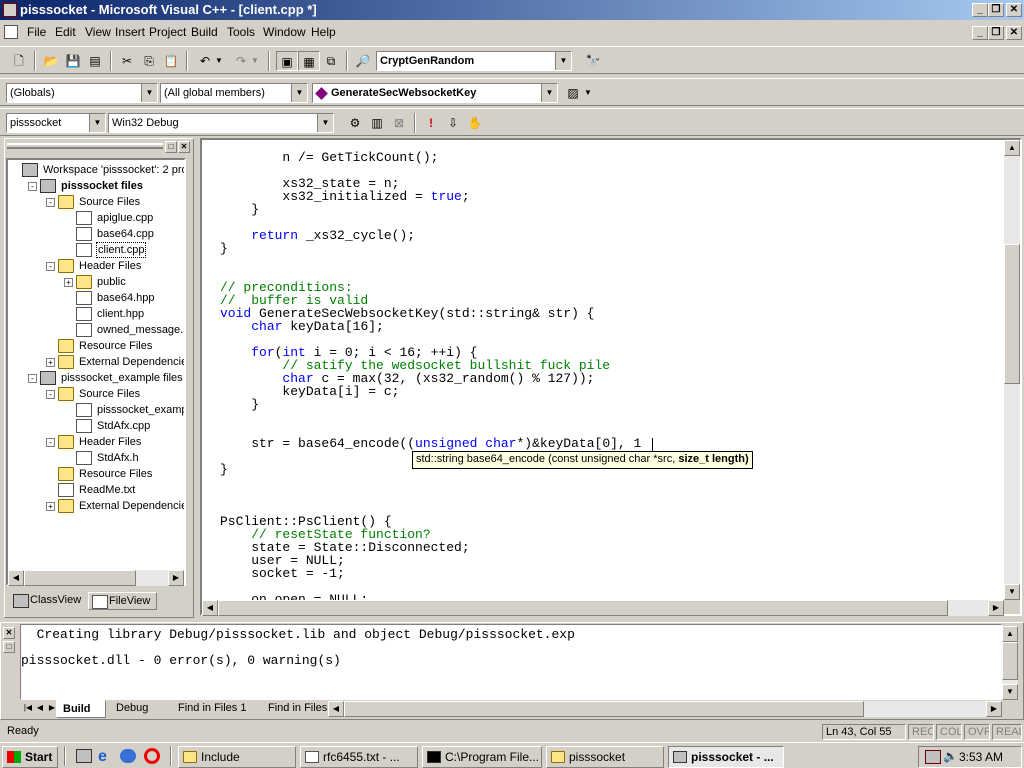 This screenshot has width=1024, height=768. Describe the element at coordinates (355, 123) in the screenshot. I see `compile-icon: ⚙` at that location.